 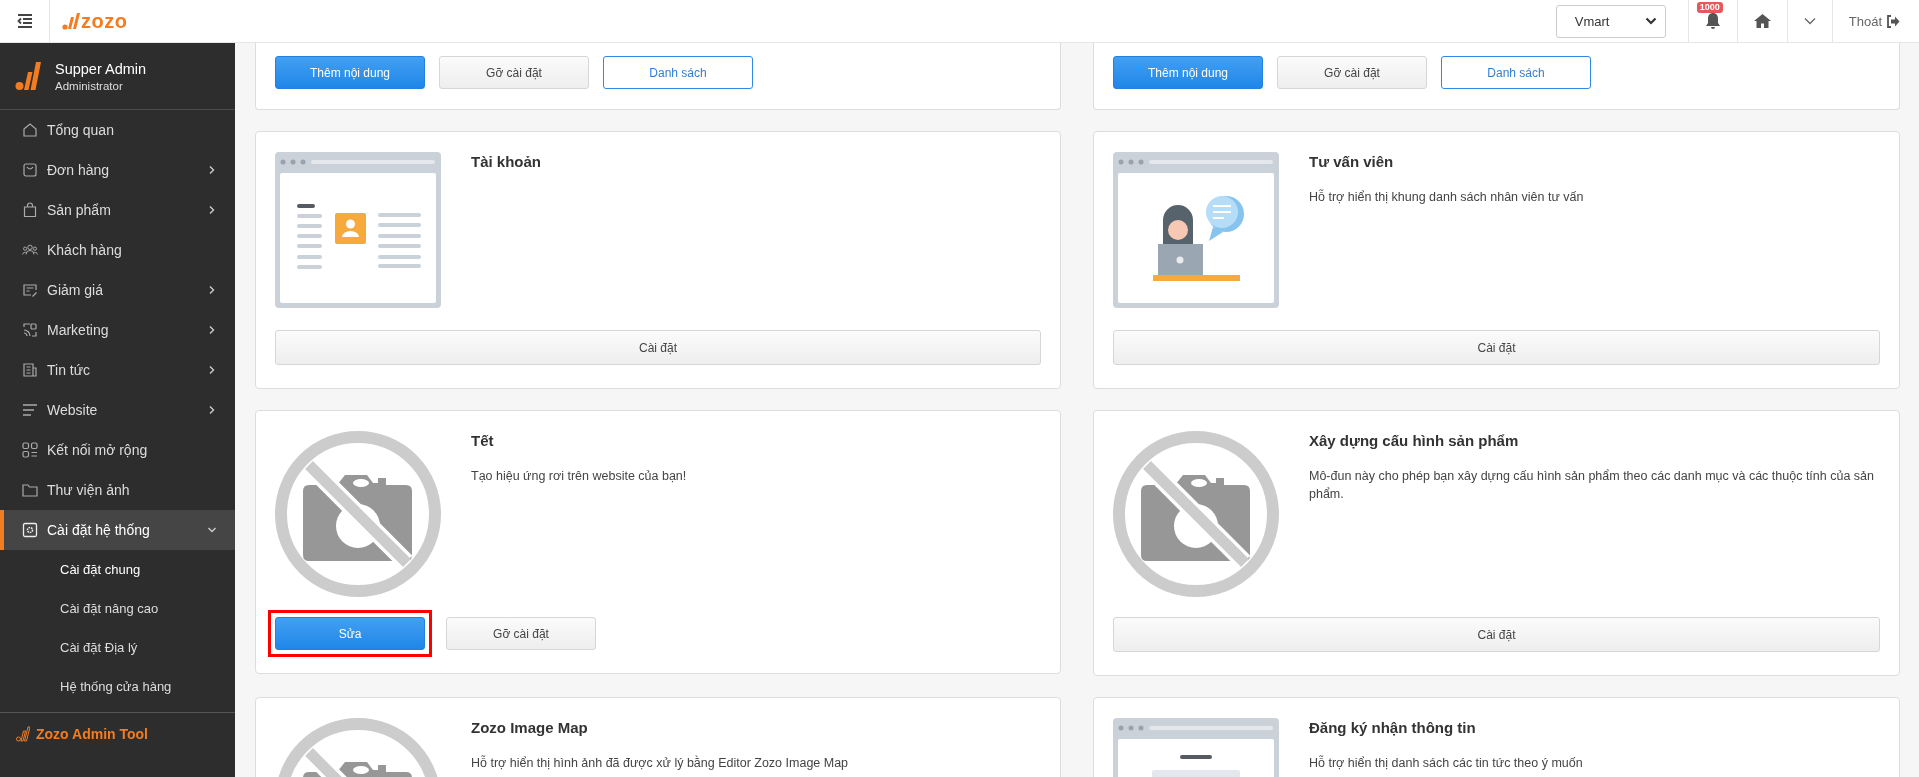 What do you see at coordinates (1893, 21) in the screenshot?
I see `logout-icon` at bounding box center [1893, 21].